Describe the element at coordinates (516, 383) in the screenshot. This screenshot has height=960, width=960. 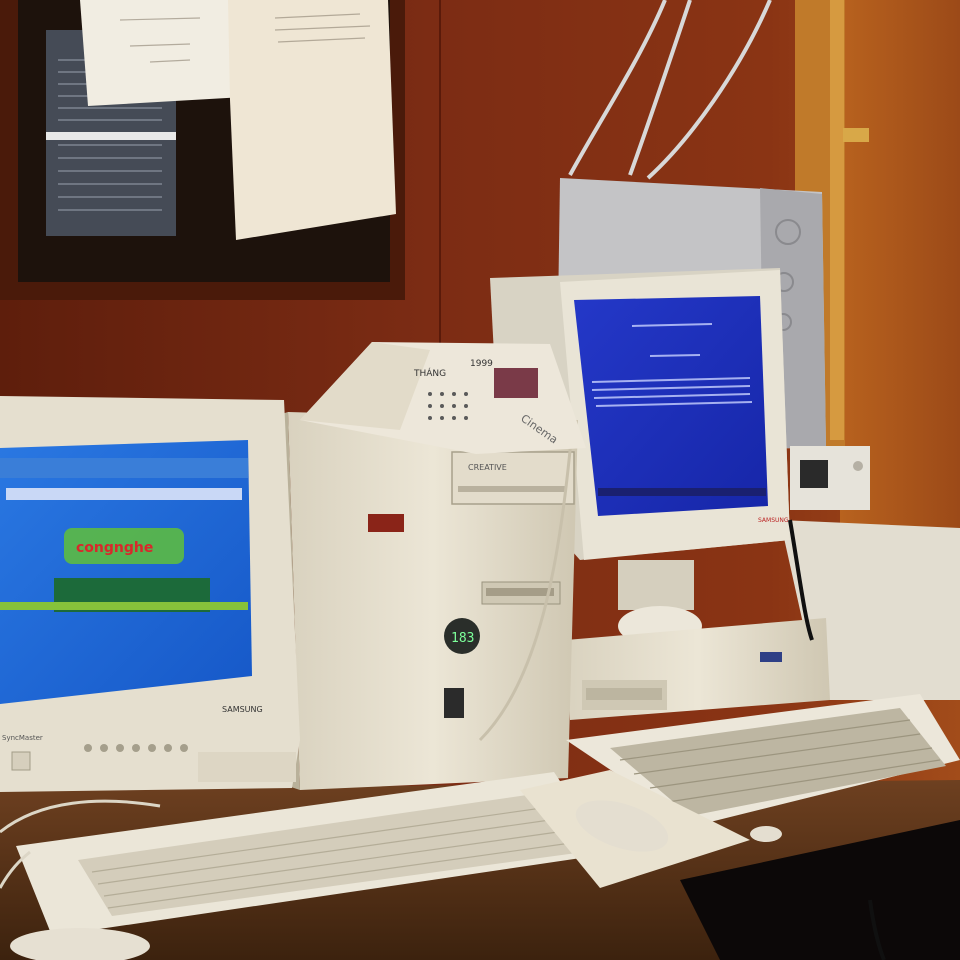
I see `calendar-photo` at that location.